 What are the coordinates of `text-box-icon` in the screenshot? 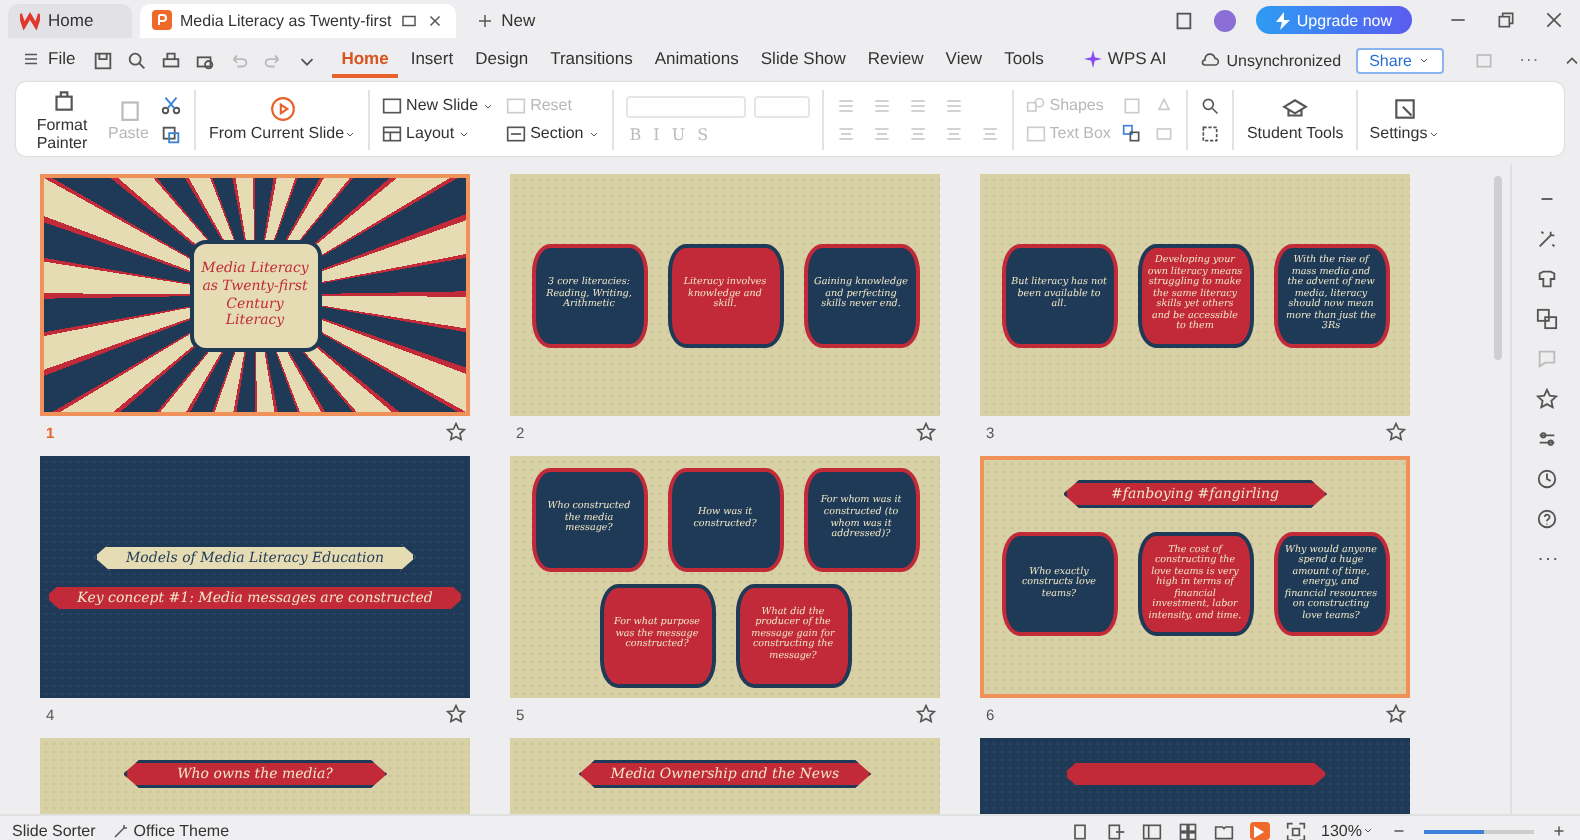 It's located at (1035, 133).